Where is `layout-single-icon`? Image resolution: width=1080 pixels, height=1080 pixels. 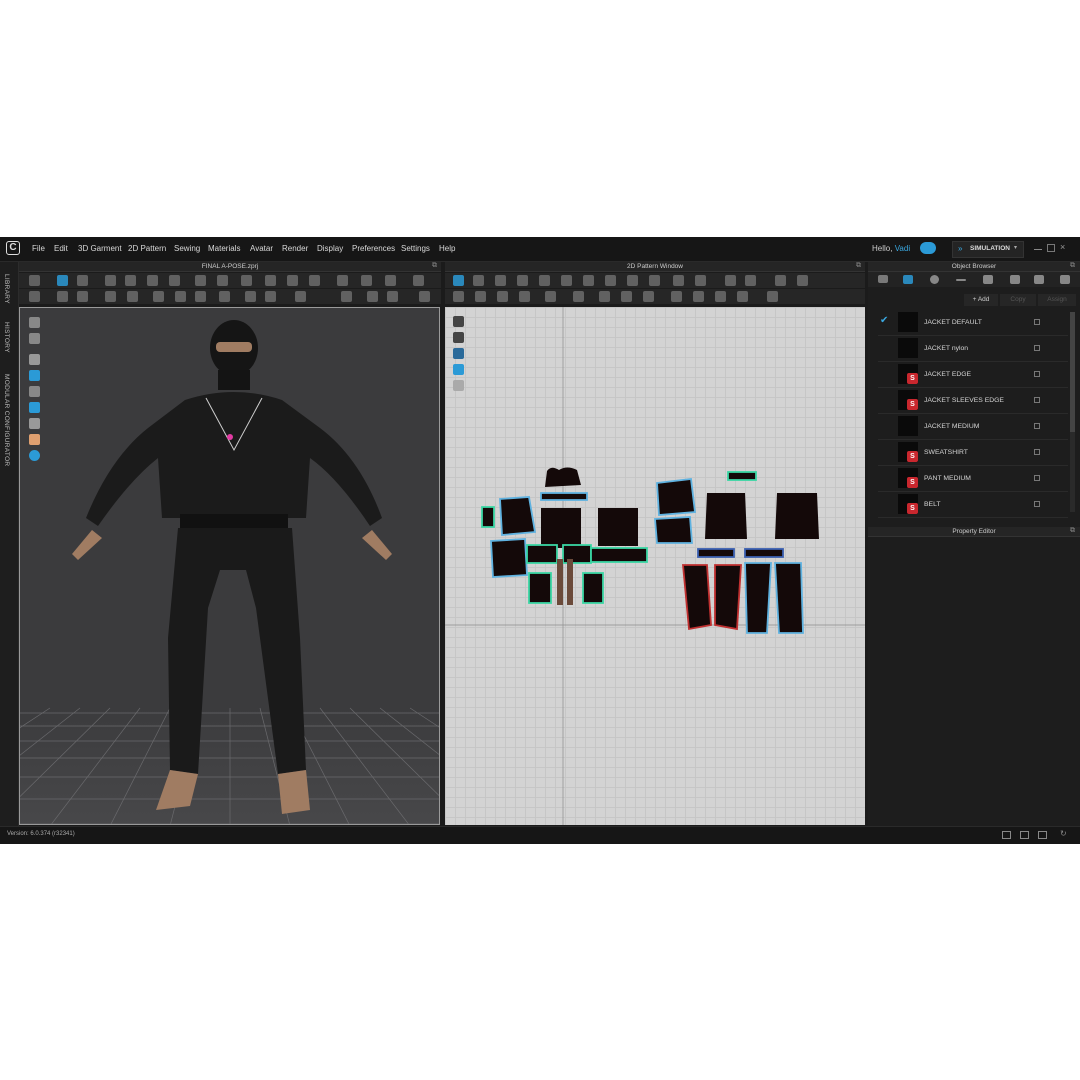 layout-single-icon is located at coordinates (1006, 835).